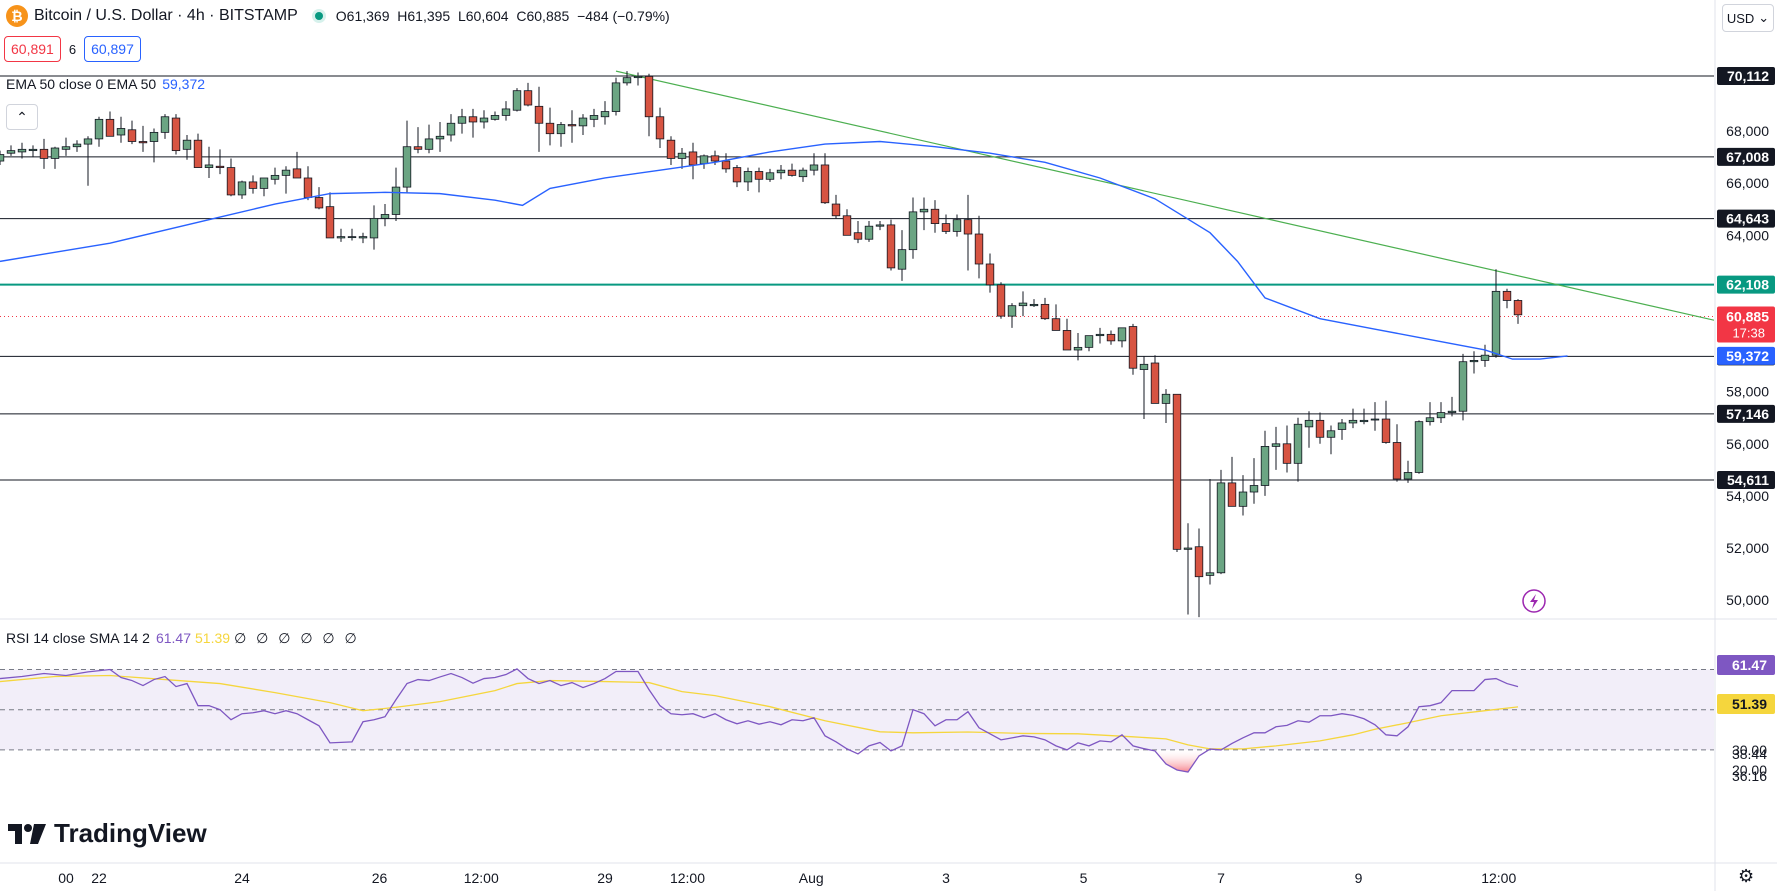 This screenshot has height=891, width=1777. What do you see at coordinates (107, 833) in the screenshot?
I see `tradingview-logo: TradingView` at bounding box center [107, 833].